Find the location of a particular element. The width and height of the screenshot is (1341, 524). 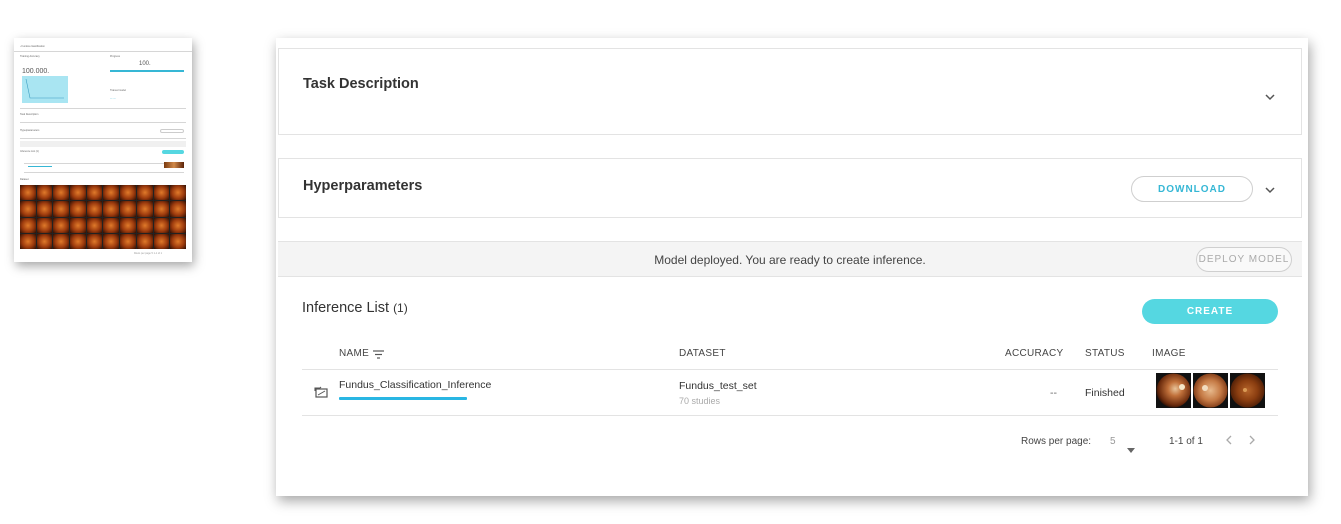

task-description-title: Task Description is located at coordinates (361, 84).